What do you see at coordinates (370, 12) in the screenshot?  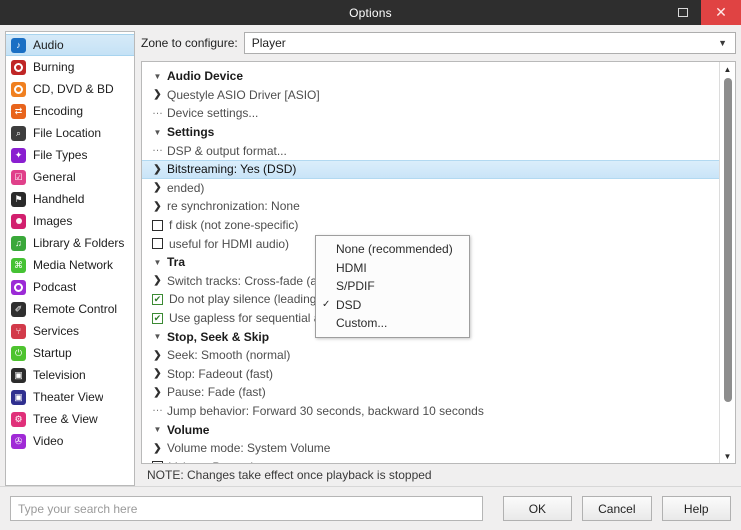 I see `window-title: Options` at bounding box center [370, 12].